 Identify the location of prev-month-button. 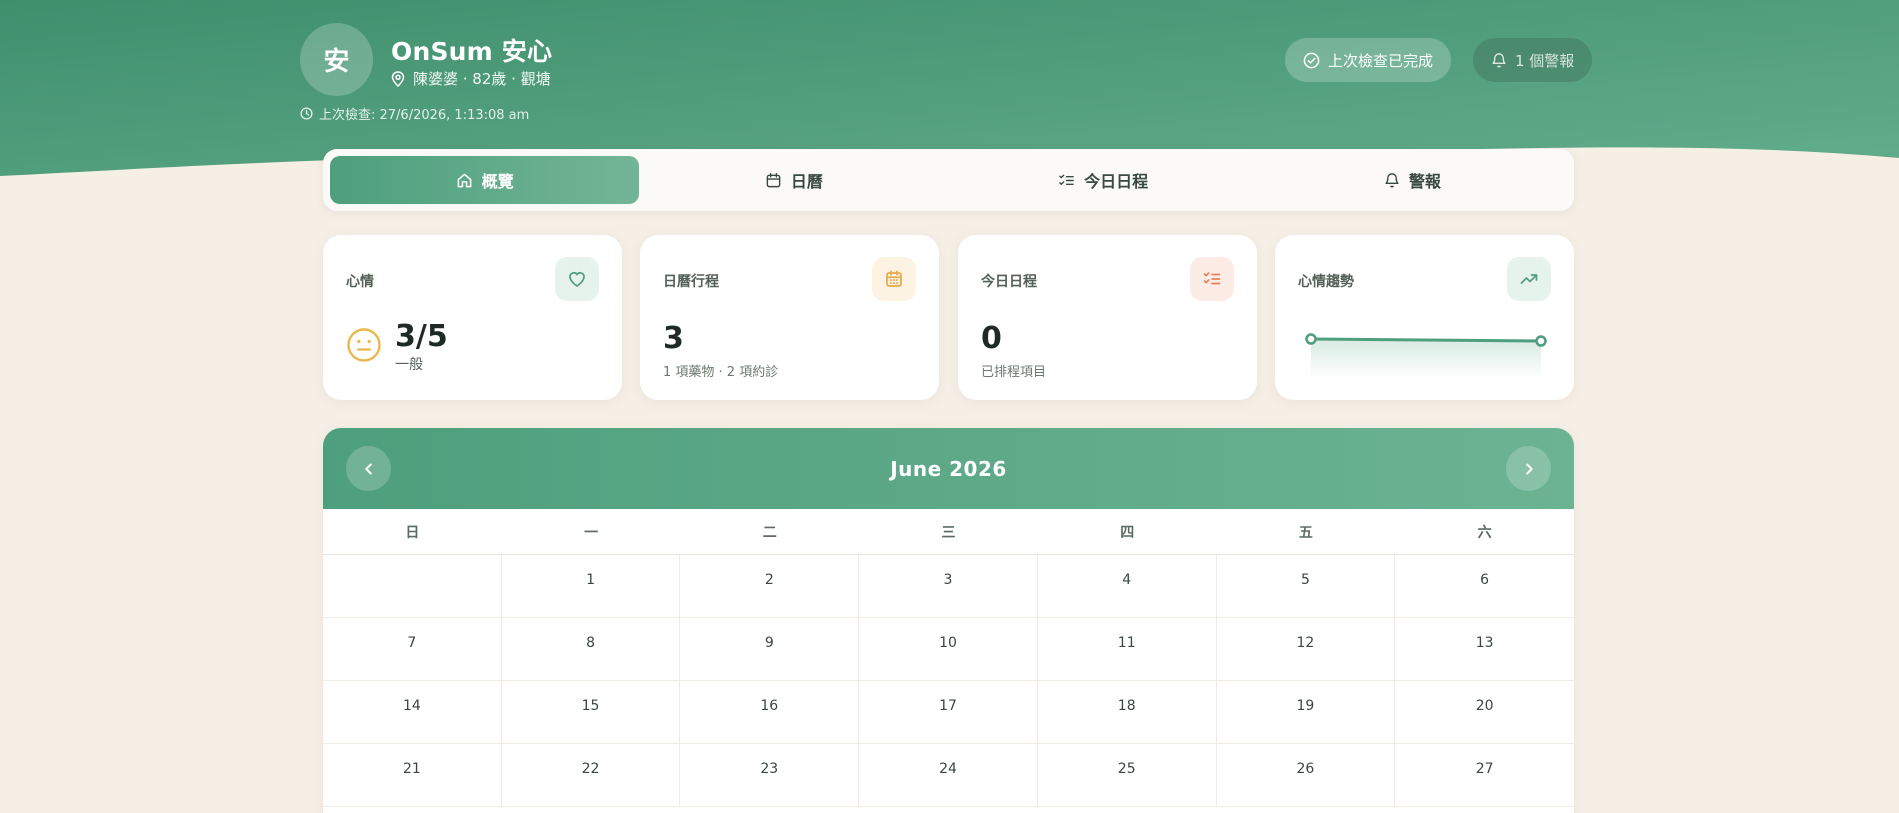
(368, 468).